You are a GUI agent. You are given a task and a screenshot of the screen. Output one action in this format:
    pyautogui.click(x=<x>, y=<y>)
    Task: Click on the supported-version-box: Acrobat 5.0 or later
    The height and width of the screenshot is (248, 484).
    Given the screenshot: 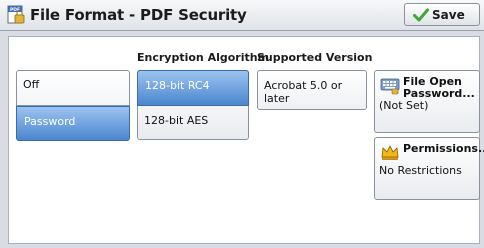 What is the action you would take?
    pyautogui.click(x=312, y=90)
    